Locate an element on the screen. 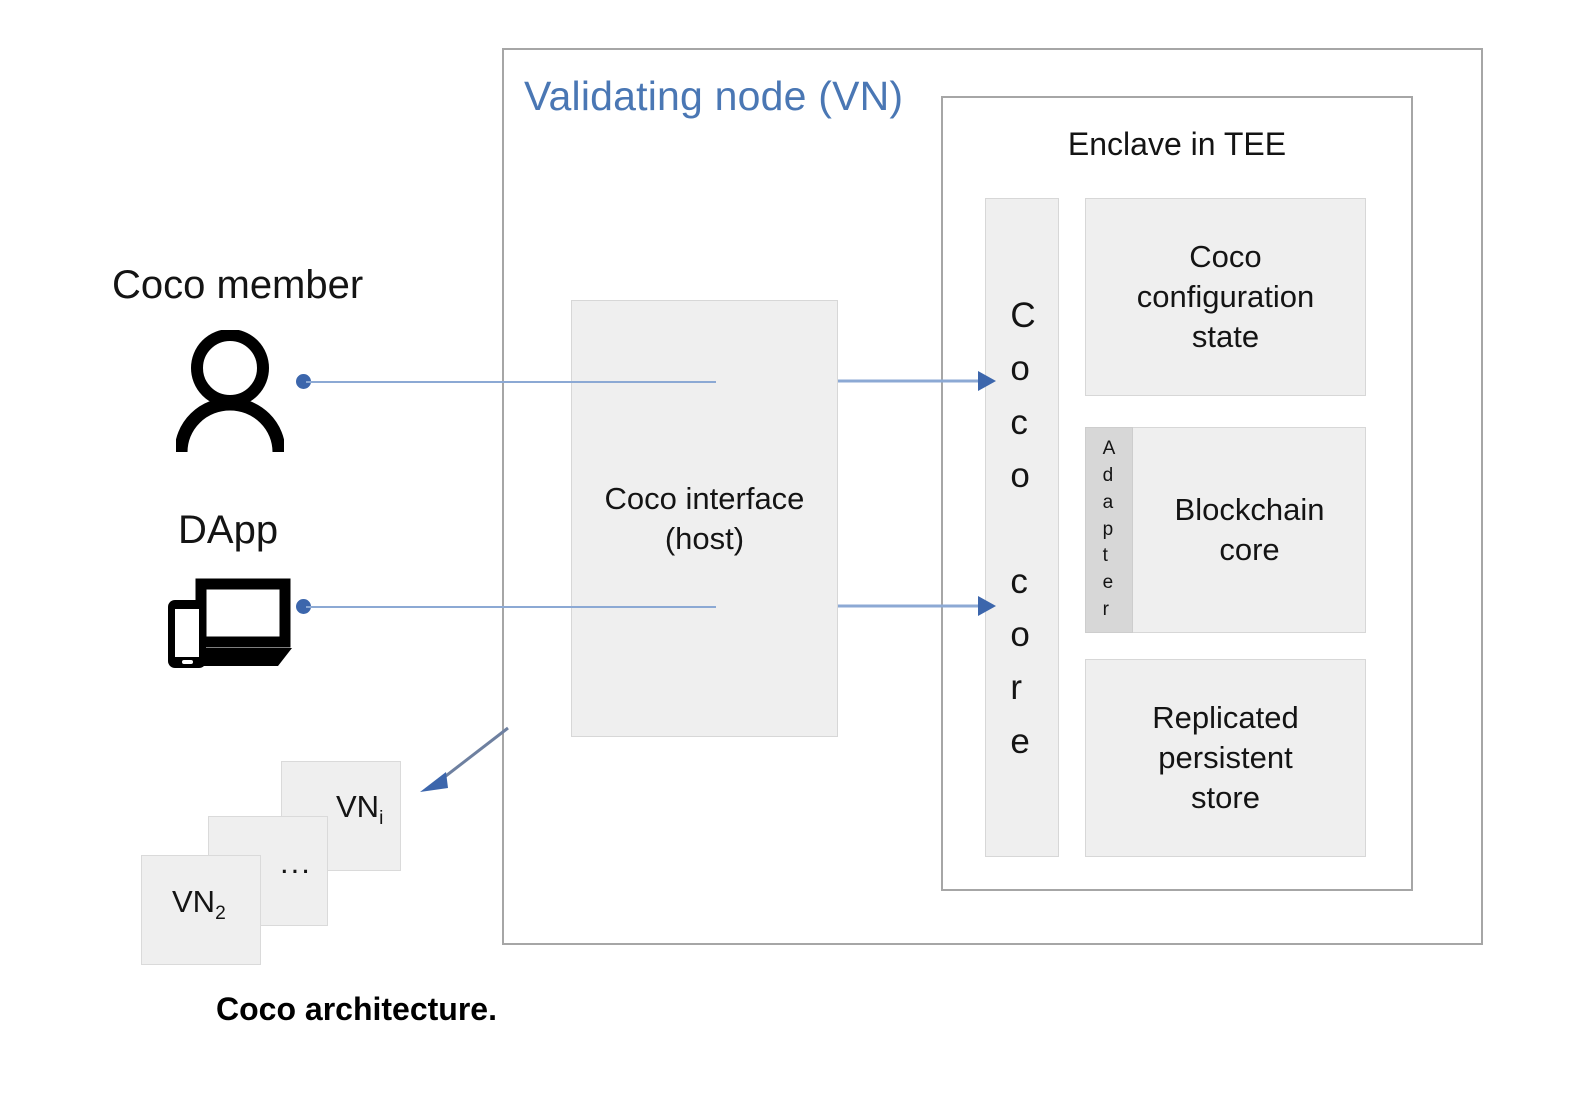 The image size is (1581, 1110). person-icon is located at coordinates (230, 393).